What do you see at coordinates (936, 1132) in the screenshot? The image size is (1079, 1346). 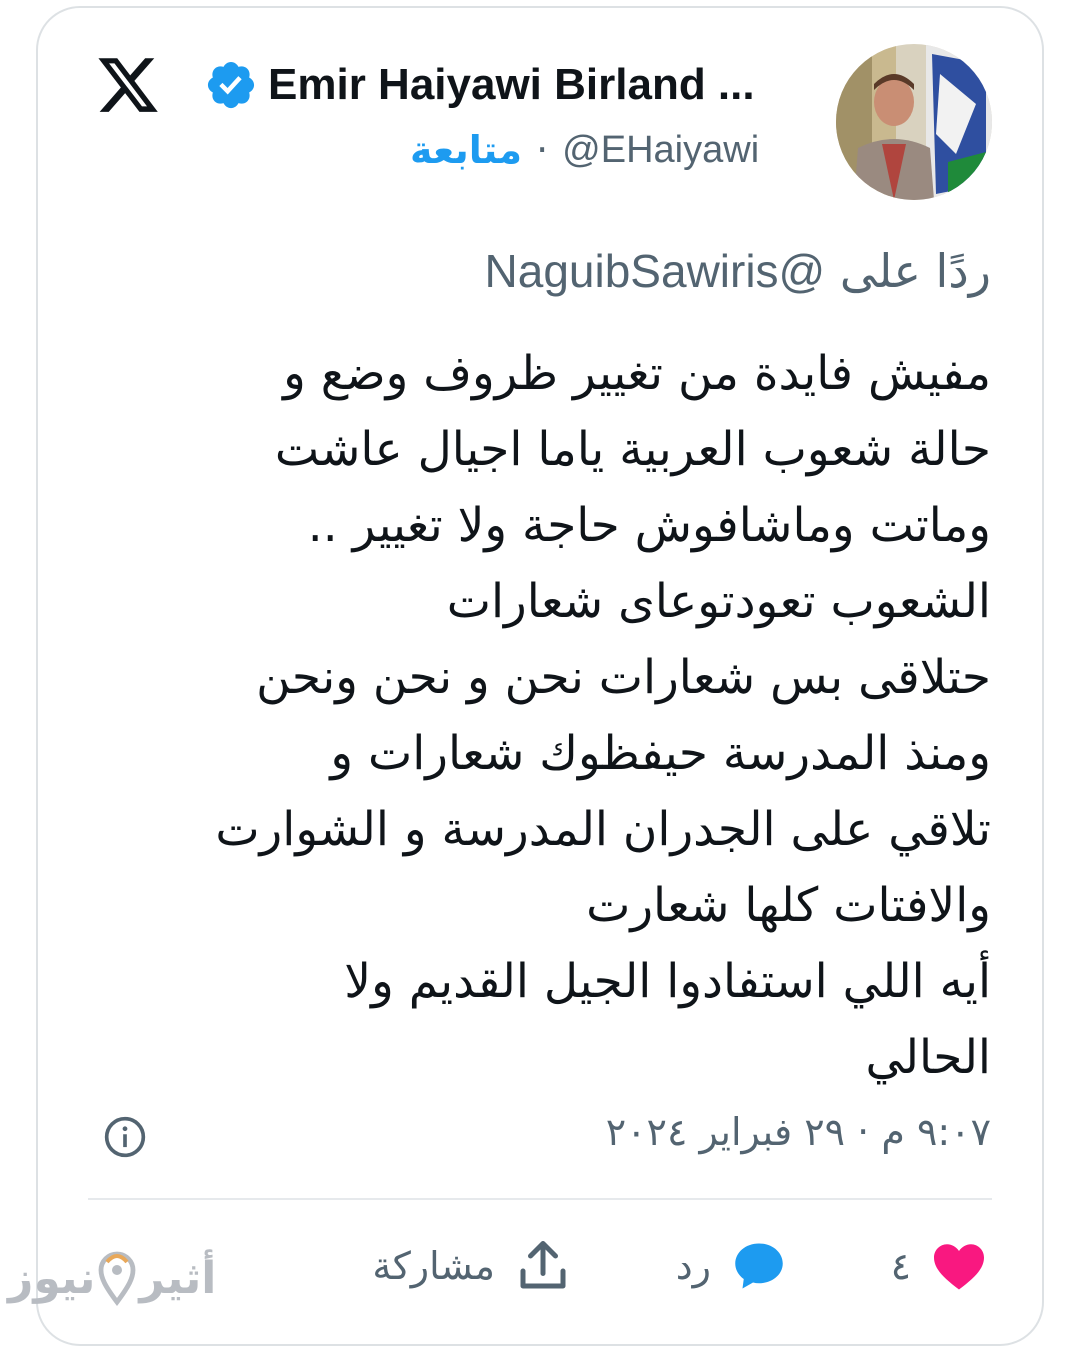 I see `tweet-time: ٩:٠٧ م` at bounding box center [936, 1132].